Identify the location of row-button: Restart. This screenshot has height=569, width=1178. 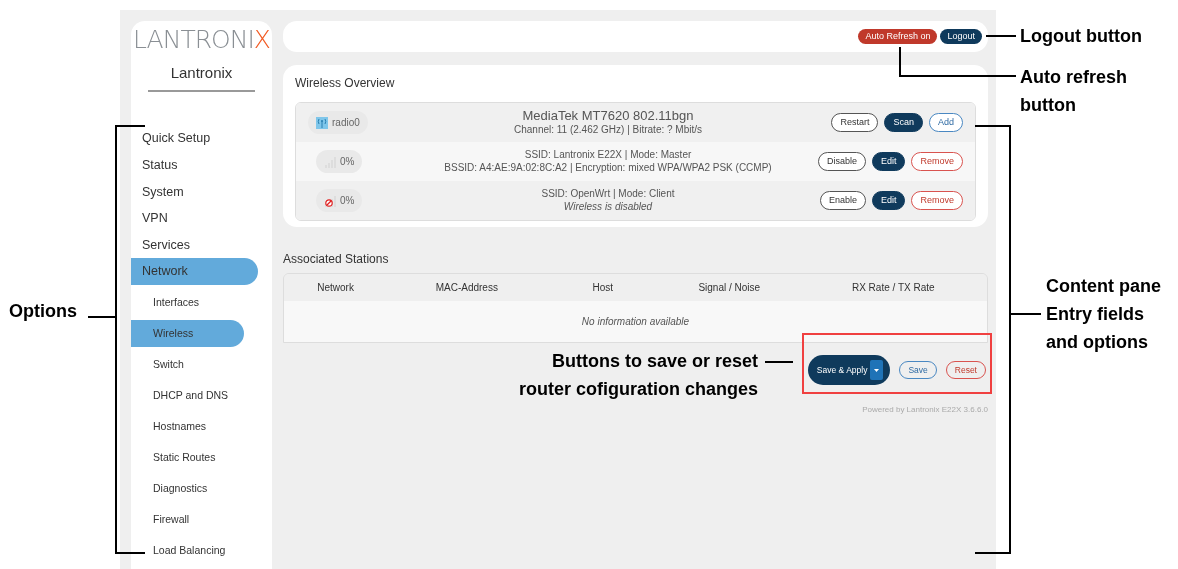
(855, 122).